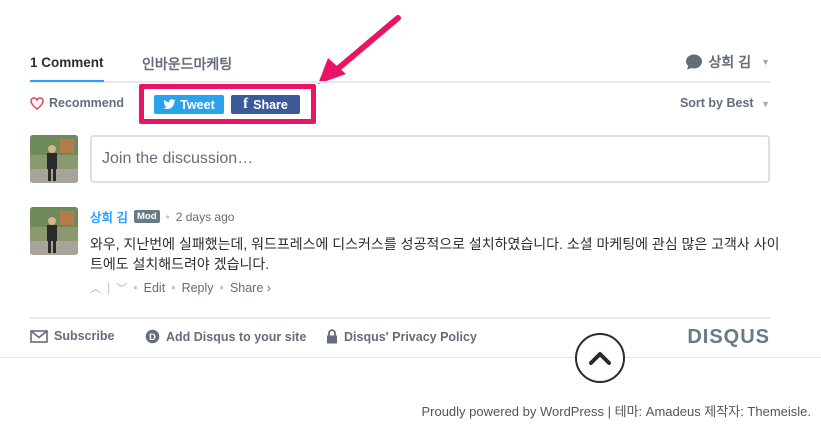  Describe the element at coordinates (693, 62) in the screenshot. I see `speech-bubble-icon` at that location.